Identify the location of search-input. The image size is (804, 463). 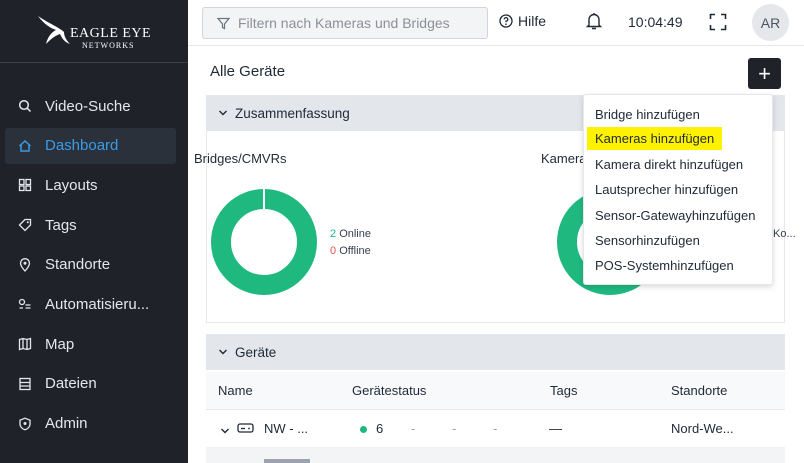
(358, 23).